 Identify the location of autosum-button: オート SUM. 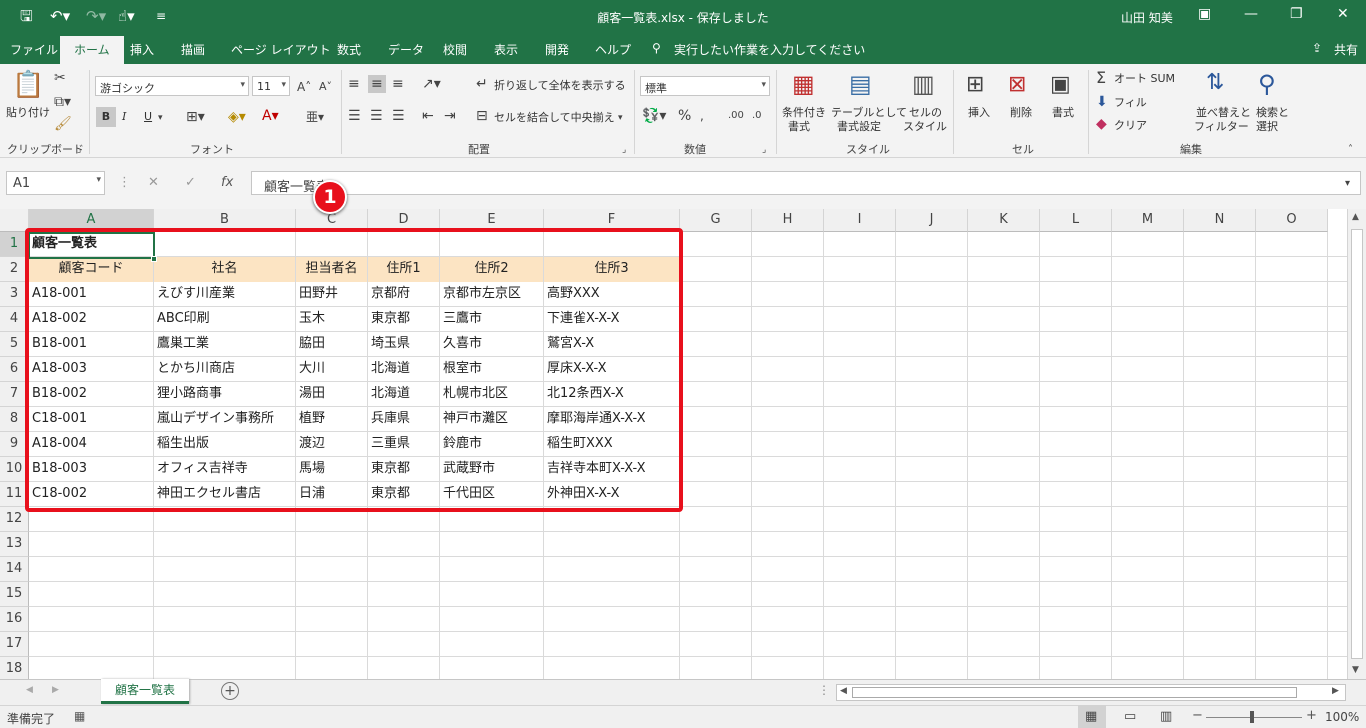
(1144, 79).